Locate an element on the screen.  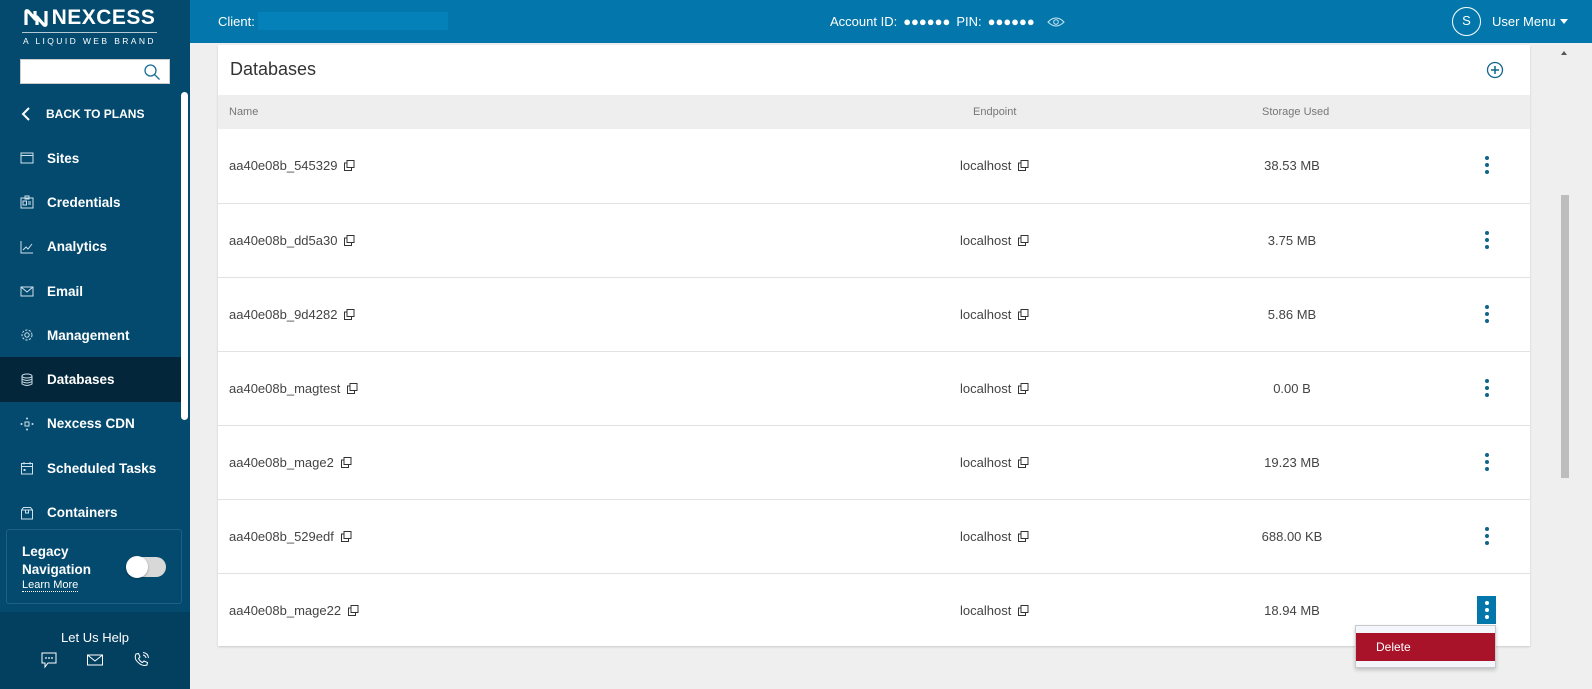
user-menu-label: User Menu is located at coordinates (1524, 21).